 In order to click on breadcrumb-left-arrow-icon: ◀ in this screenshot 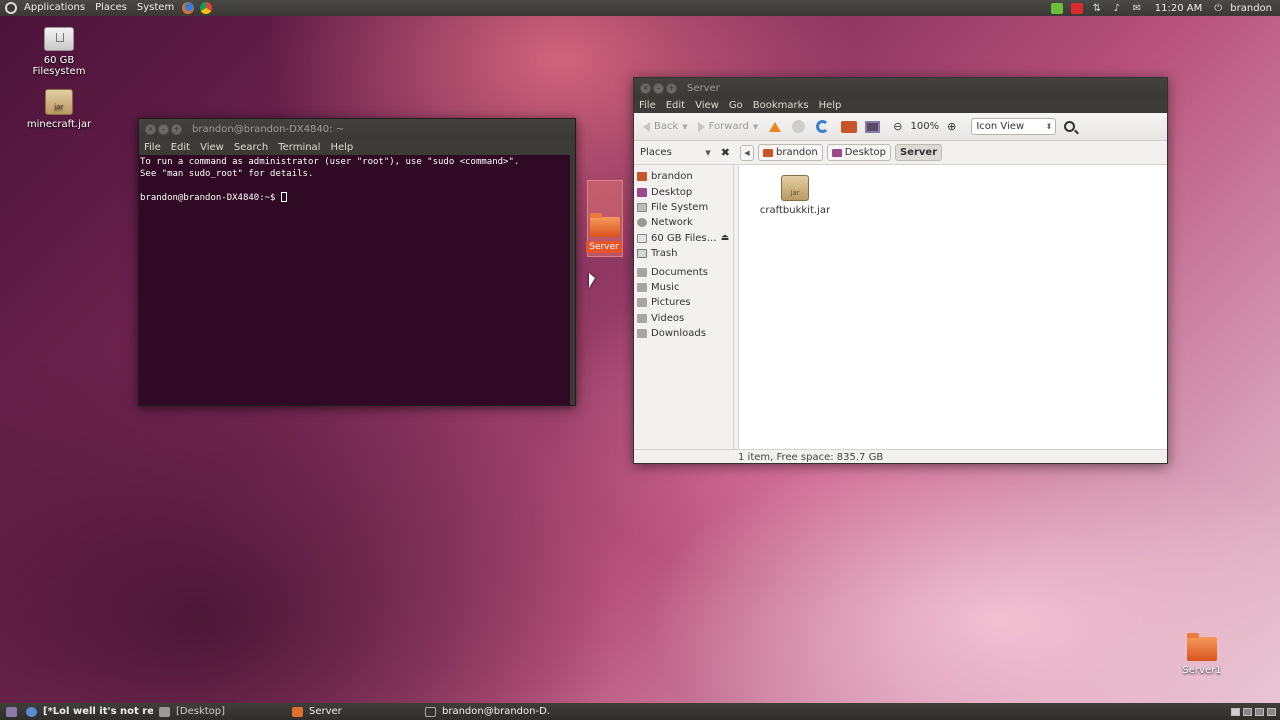, I will do `click(747, 152)`.